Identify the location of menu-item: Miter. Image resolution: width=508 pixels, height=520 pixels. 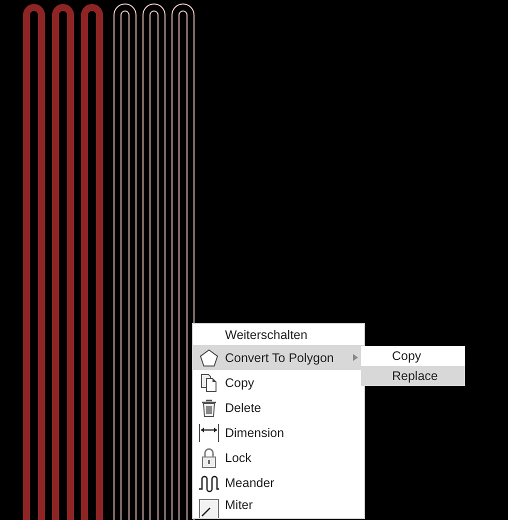
(278, 506).